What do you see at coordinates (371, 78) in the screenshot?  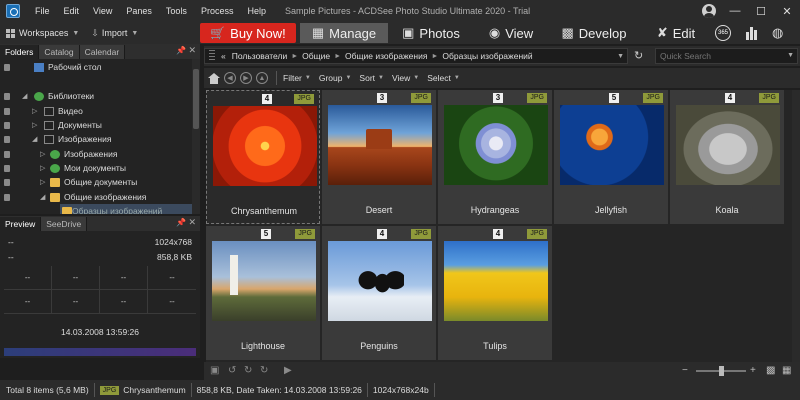 I see `sort-menu: Sort ▼` at bounding box center [371, 78].